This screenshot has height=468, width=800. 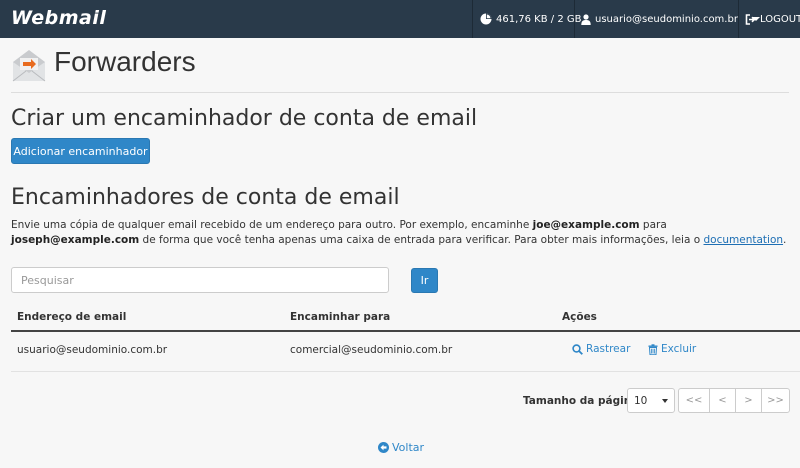 I want to click on trash-icon, so click(x=653, y=349).